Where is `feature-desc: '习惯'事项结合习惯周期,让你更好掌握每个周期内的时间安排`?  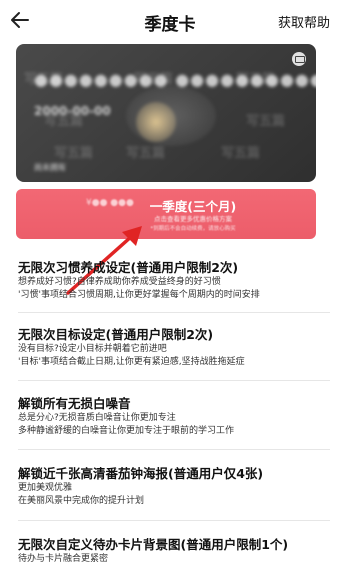 feature-desc: '习惯'事项结合习惯周期,让你更好掌握每个周期内的时间安排 is located at coordinates (139, 294).